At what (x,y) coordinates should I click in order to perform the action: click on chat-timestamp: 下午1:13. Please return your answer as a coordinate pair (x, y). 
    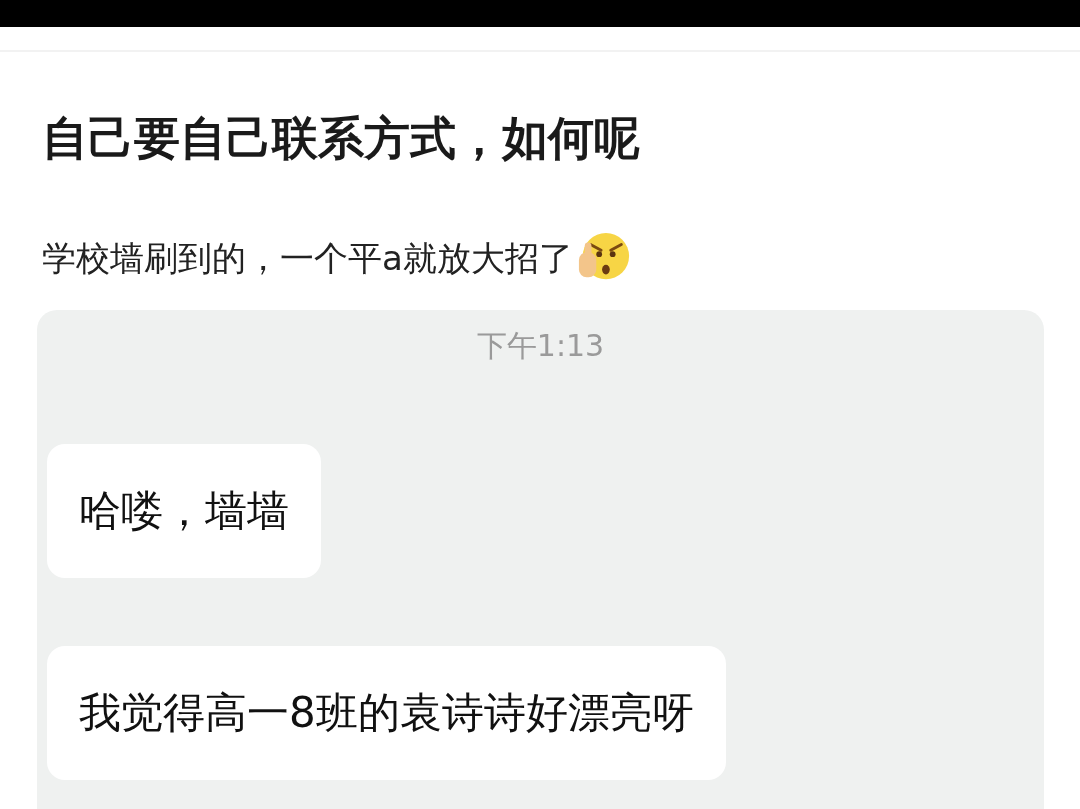
    Looking at the image, I should click on (540, 346).